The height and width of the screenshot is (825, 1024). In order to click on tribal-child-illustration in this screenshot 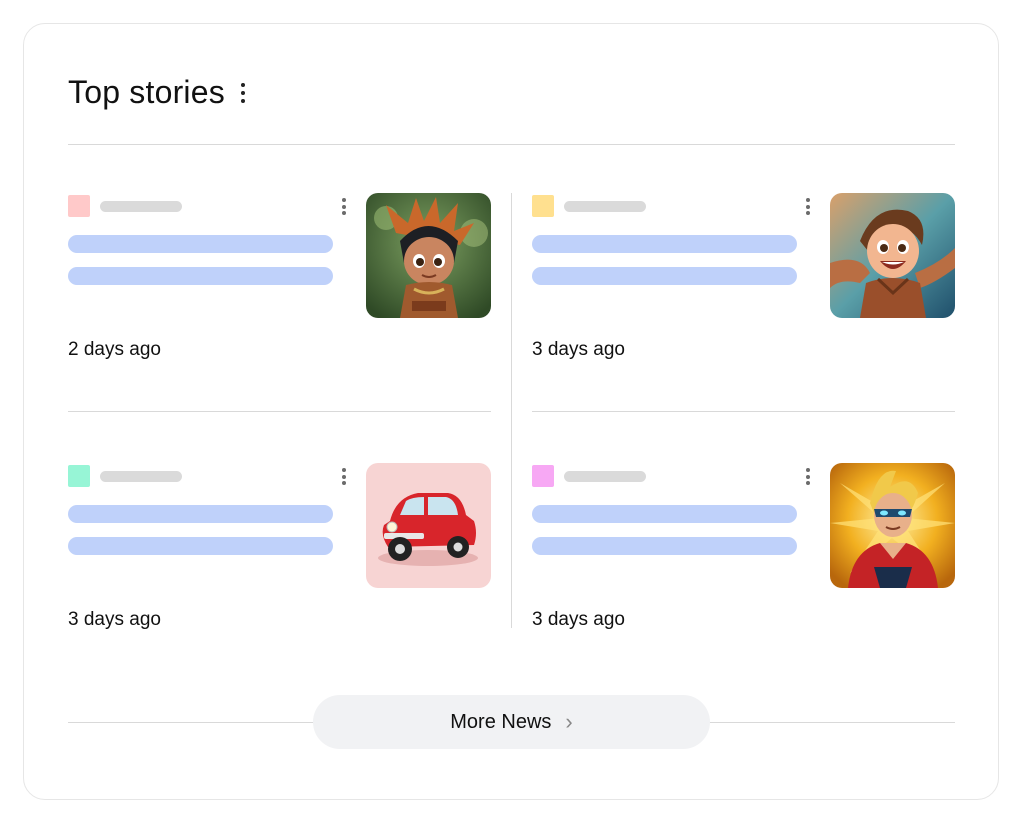, I will do `click(428, 255)`.